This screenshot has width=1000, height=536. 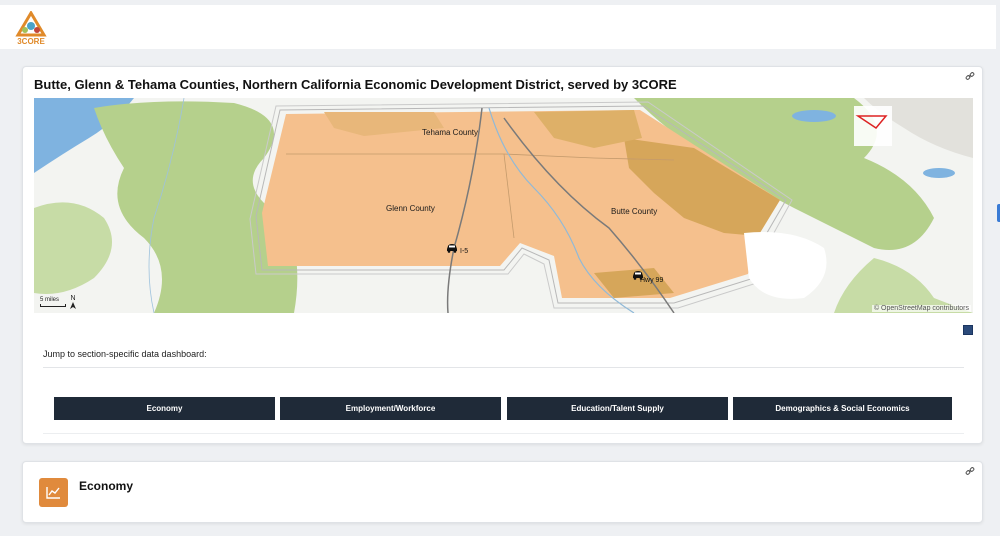 What do you see at coordinates (410, 208) in the screenshot?
I see `glenn-county-label: Glenn County` at bounding box center [410, 208].